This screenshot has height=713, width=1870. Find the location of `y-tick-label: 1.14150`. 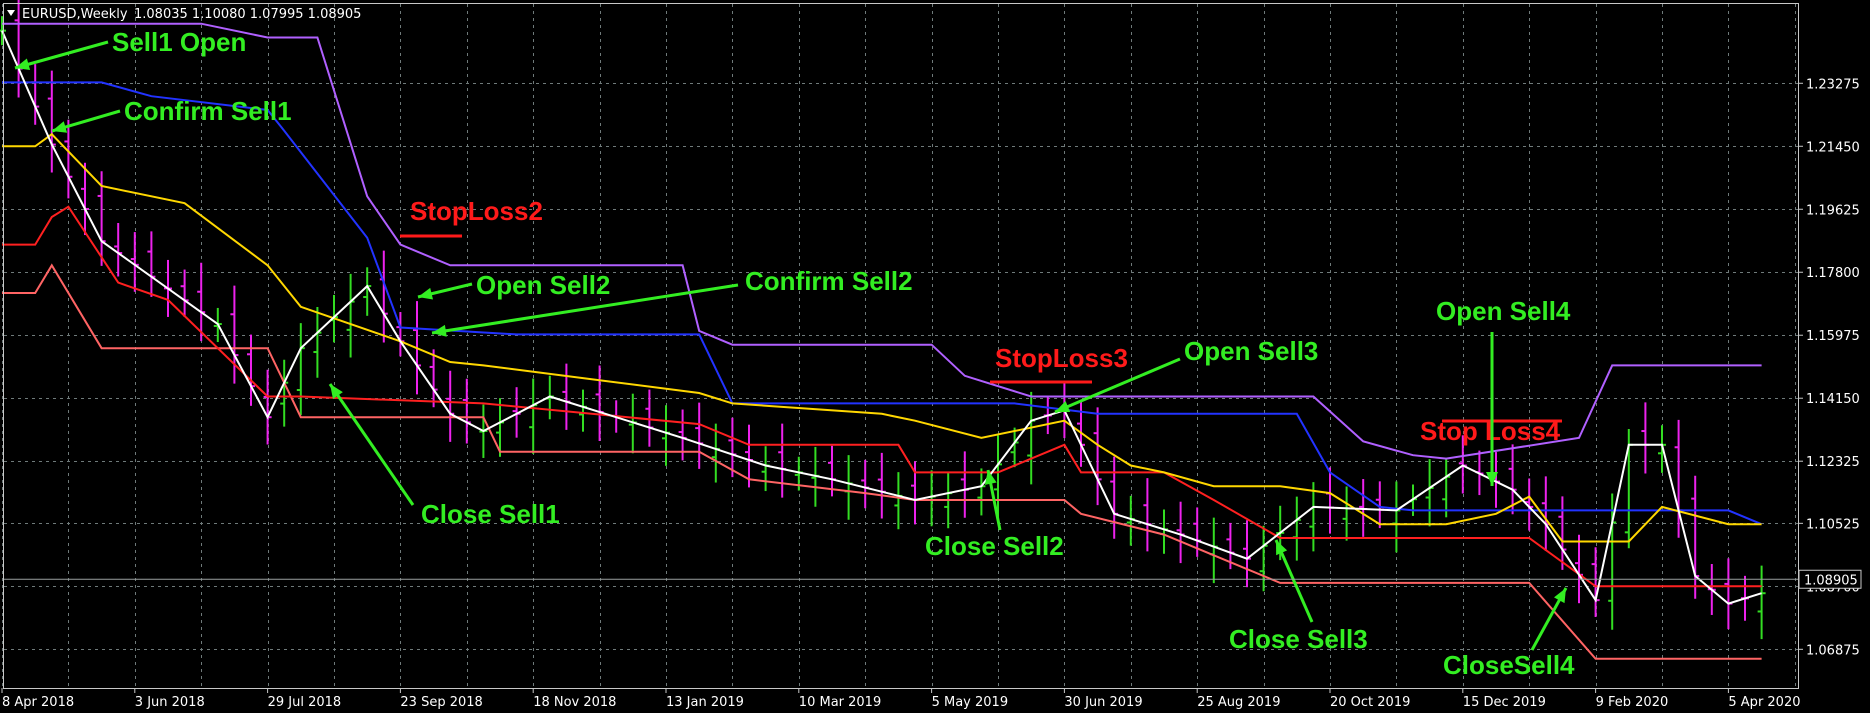

y-tick-label: 1.14150 is located at coordinates (1833, 399).